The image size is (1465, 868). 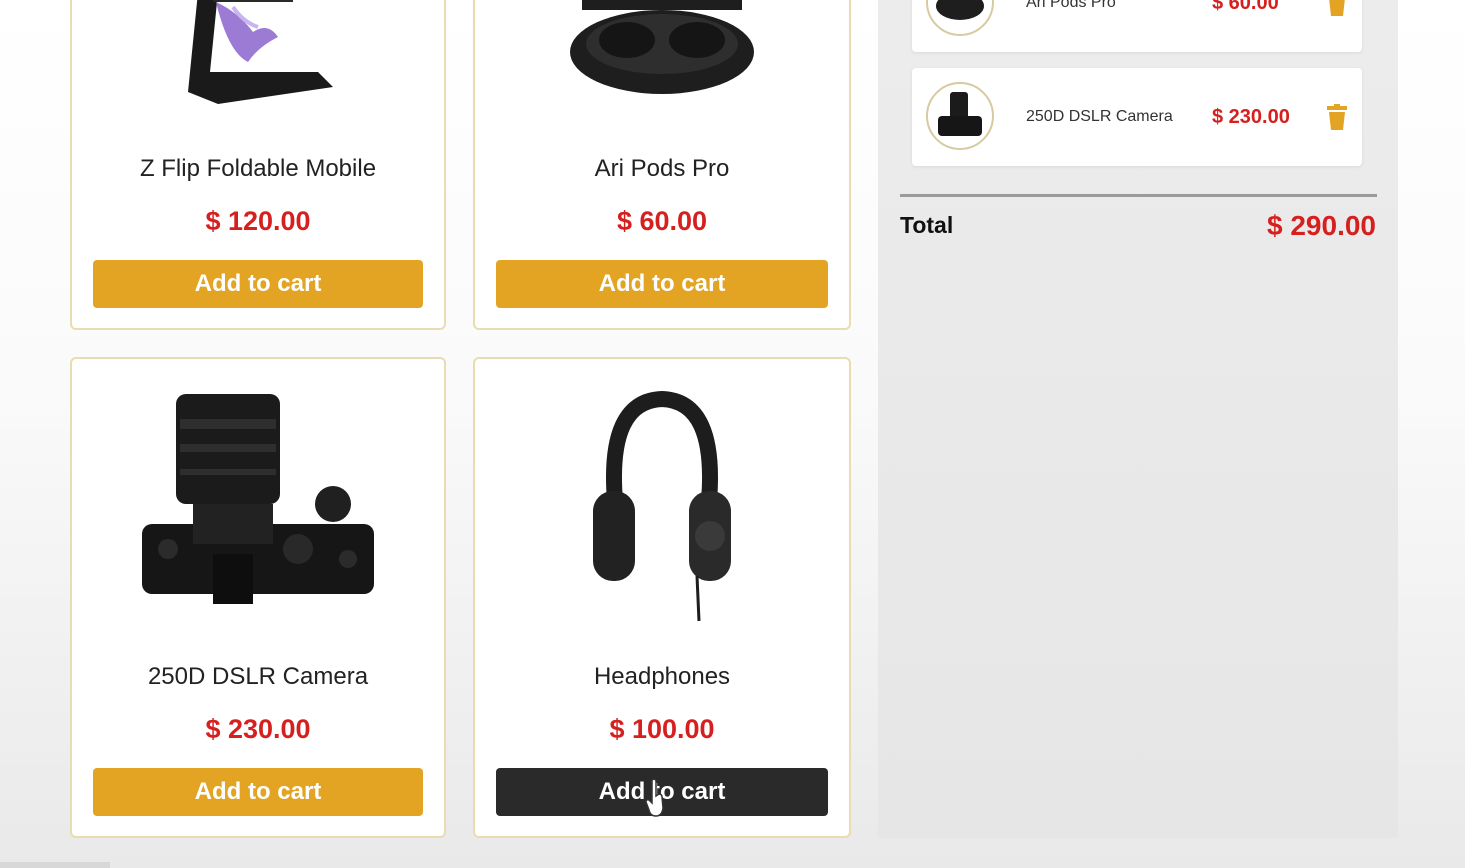 I want to click on total-label: Total, so click(x=927, y=225).